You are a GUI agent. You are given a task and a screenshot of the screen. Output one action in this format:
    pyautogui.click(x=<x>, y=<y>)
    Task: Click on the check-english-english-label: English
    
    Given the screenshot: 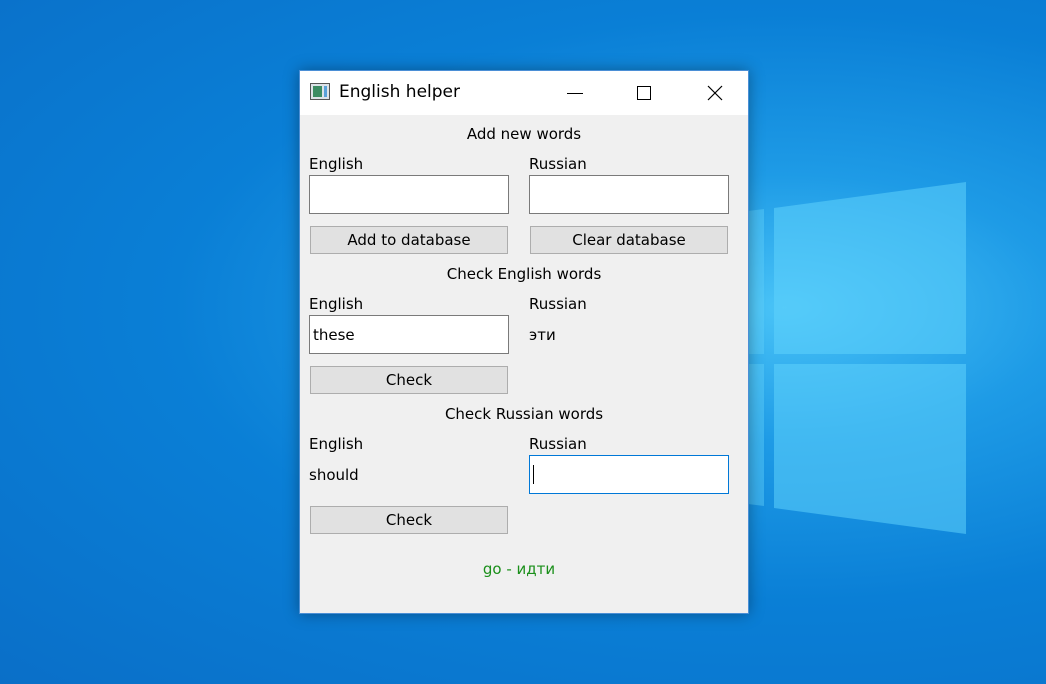 What is the action you would take?
    pyautogui.click(x=336, y=304)
    